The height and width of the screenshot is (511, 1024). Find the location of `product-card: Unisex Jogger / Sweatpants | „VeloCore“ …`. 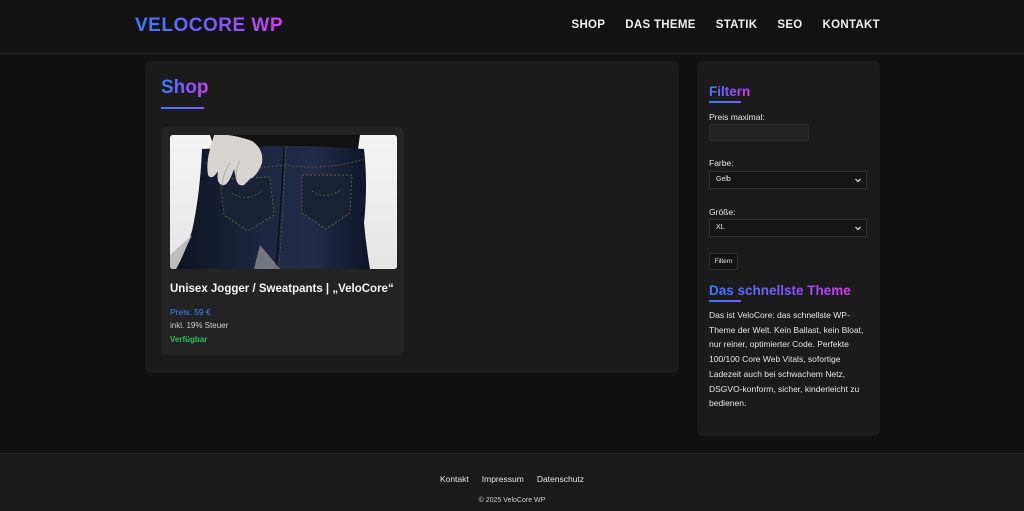

product-card: Unisex Jogger / Sweatpants | „VeloCore“ … is located at coordinates (282, 241).